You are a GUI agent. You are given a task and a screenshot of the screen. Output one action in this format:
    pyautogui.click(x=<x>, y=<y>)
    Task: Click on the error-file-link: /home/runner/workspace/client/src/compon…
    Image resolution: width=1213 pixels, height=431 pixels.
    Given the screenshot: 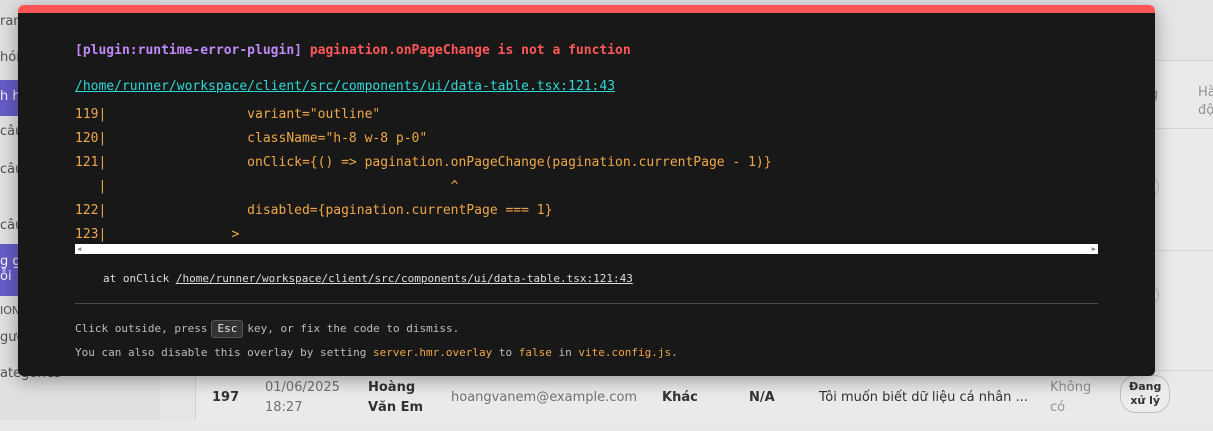 What is the action you would take?
    pyautogui.click(x=345, y=86)
    